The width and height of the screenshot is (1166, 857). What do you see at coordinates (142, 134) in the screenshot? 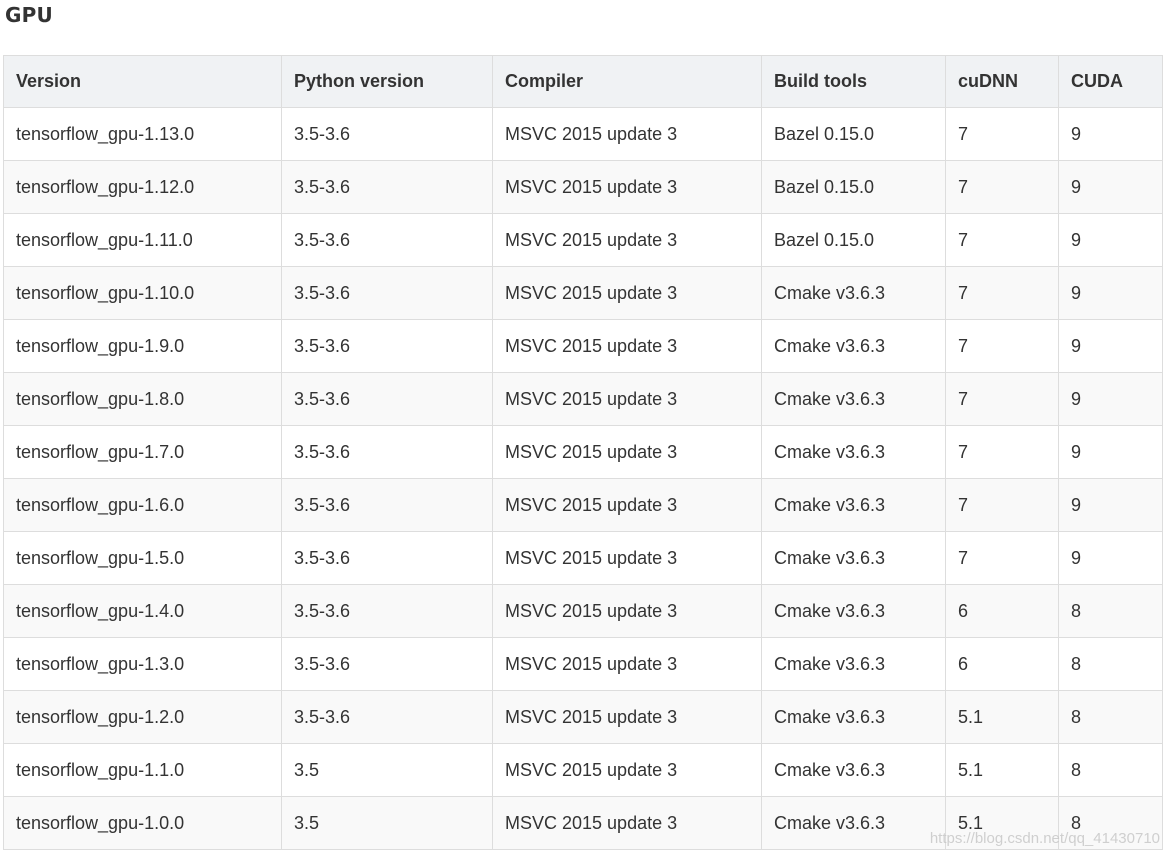
I see `cell-version: tensorflow_gpu-1.13.0` at bounding box center [142, 134].